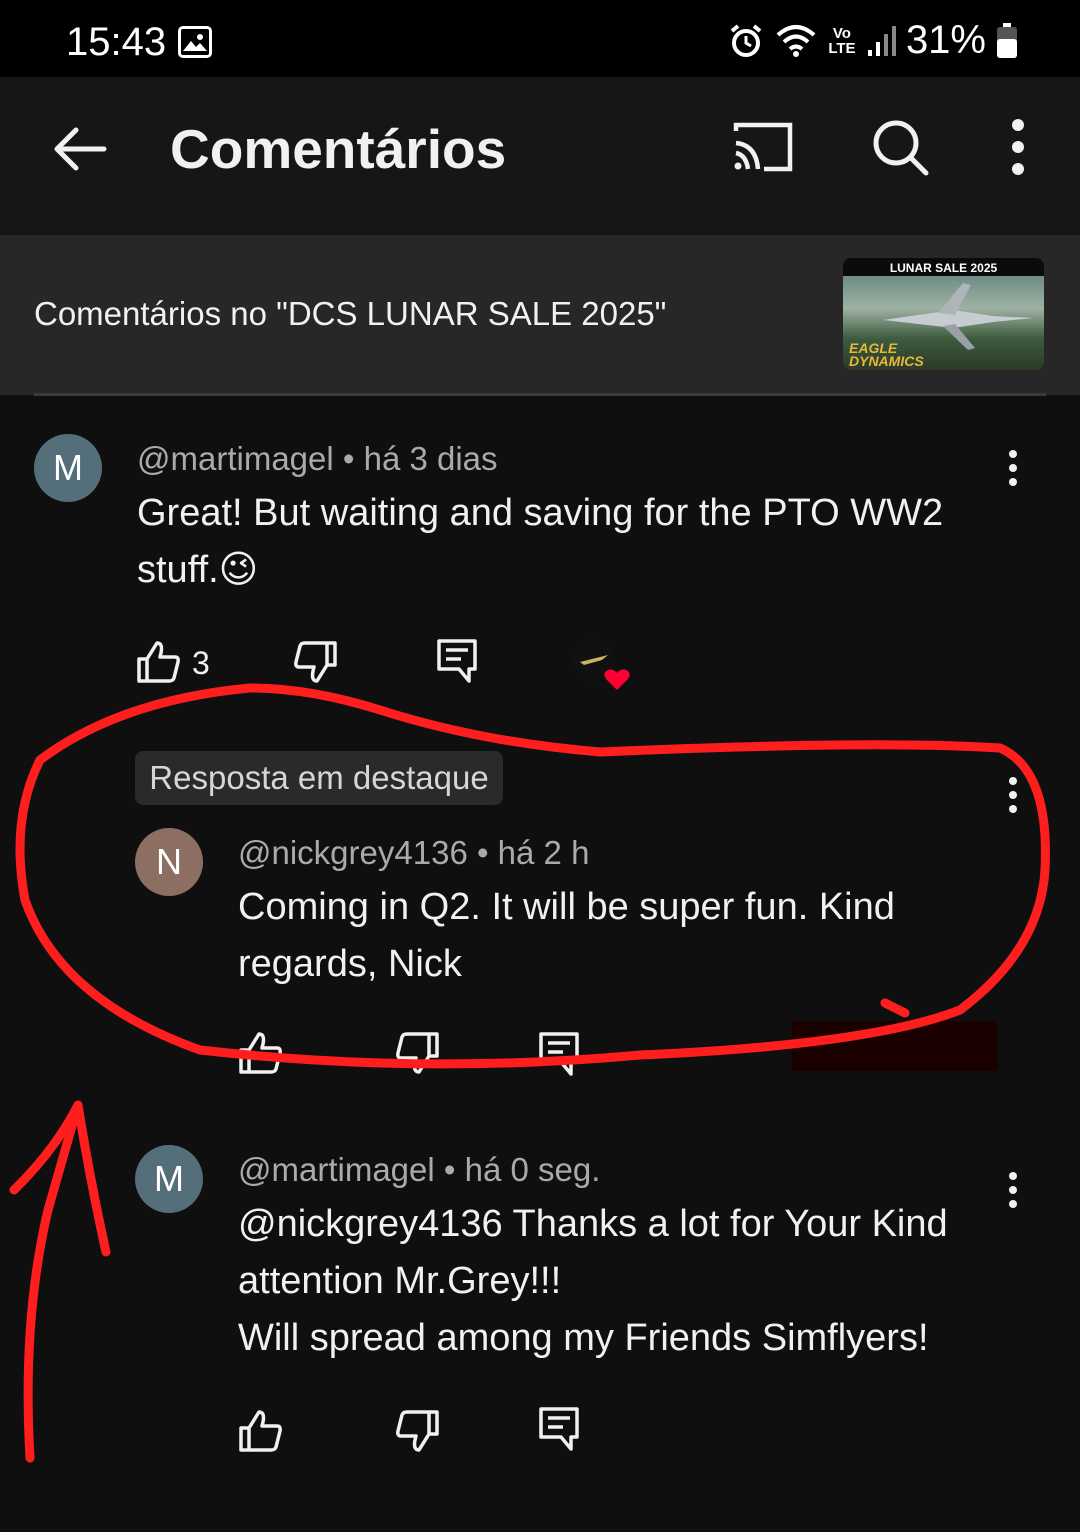 The width and height of the screenshot is (1080, 1532). What do you see at coordinates (746, 40) in the screenshot?
I see `alarm-icon` at bounding box center [746, 40].